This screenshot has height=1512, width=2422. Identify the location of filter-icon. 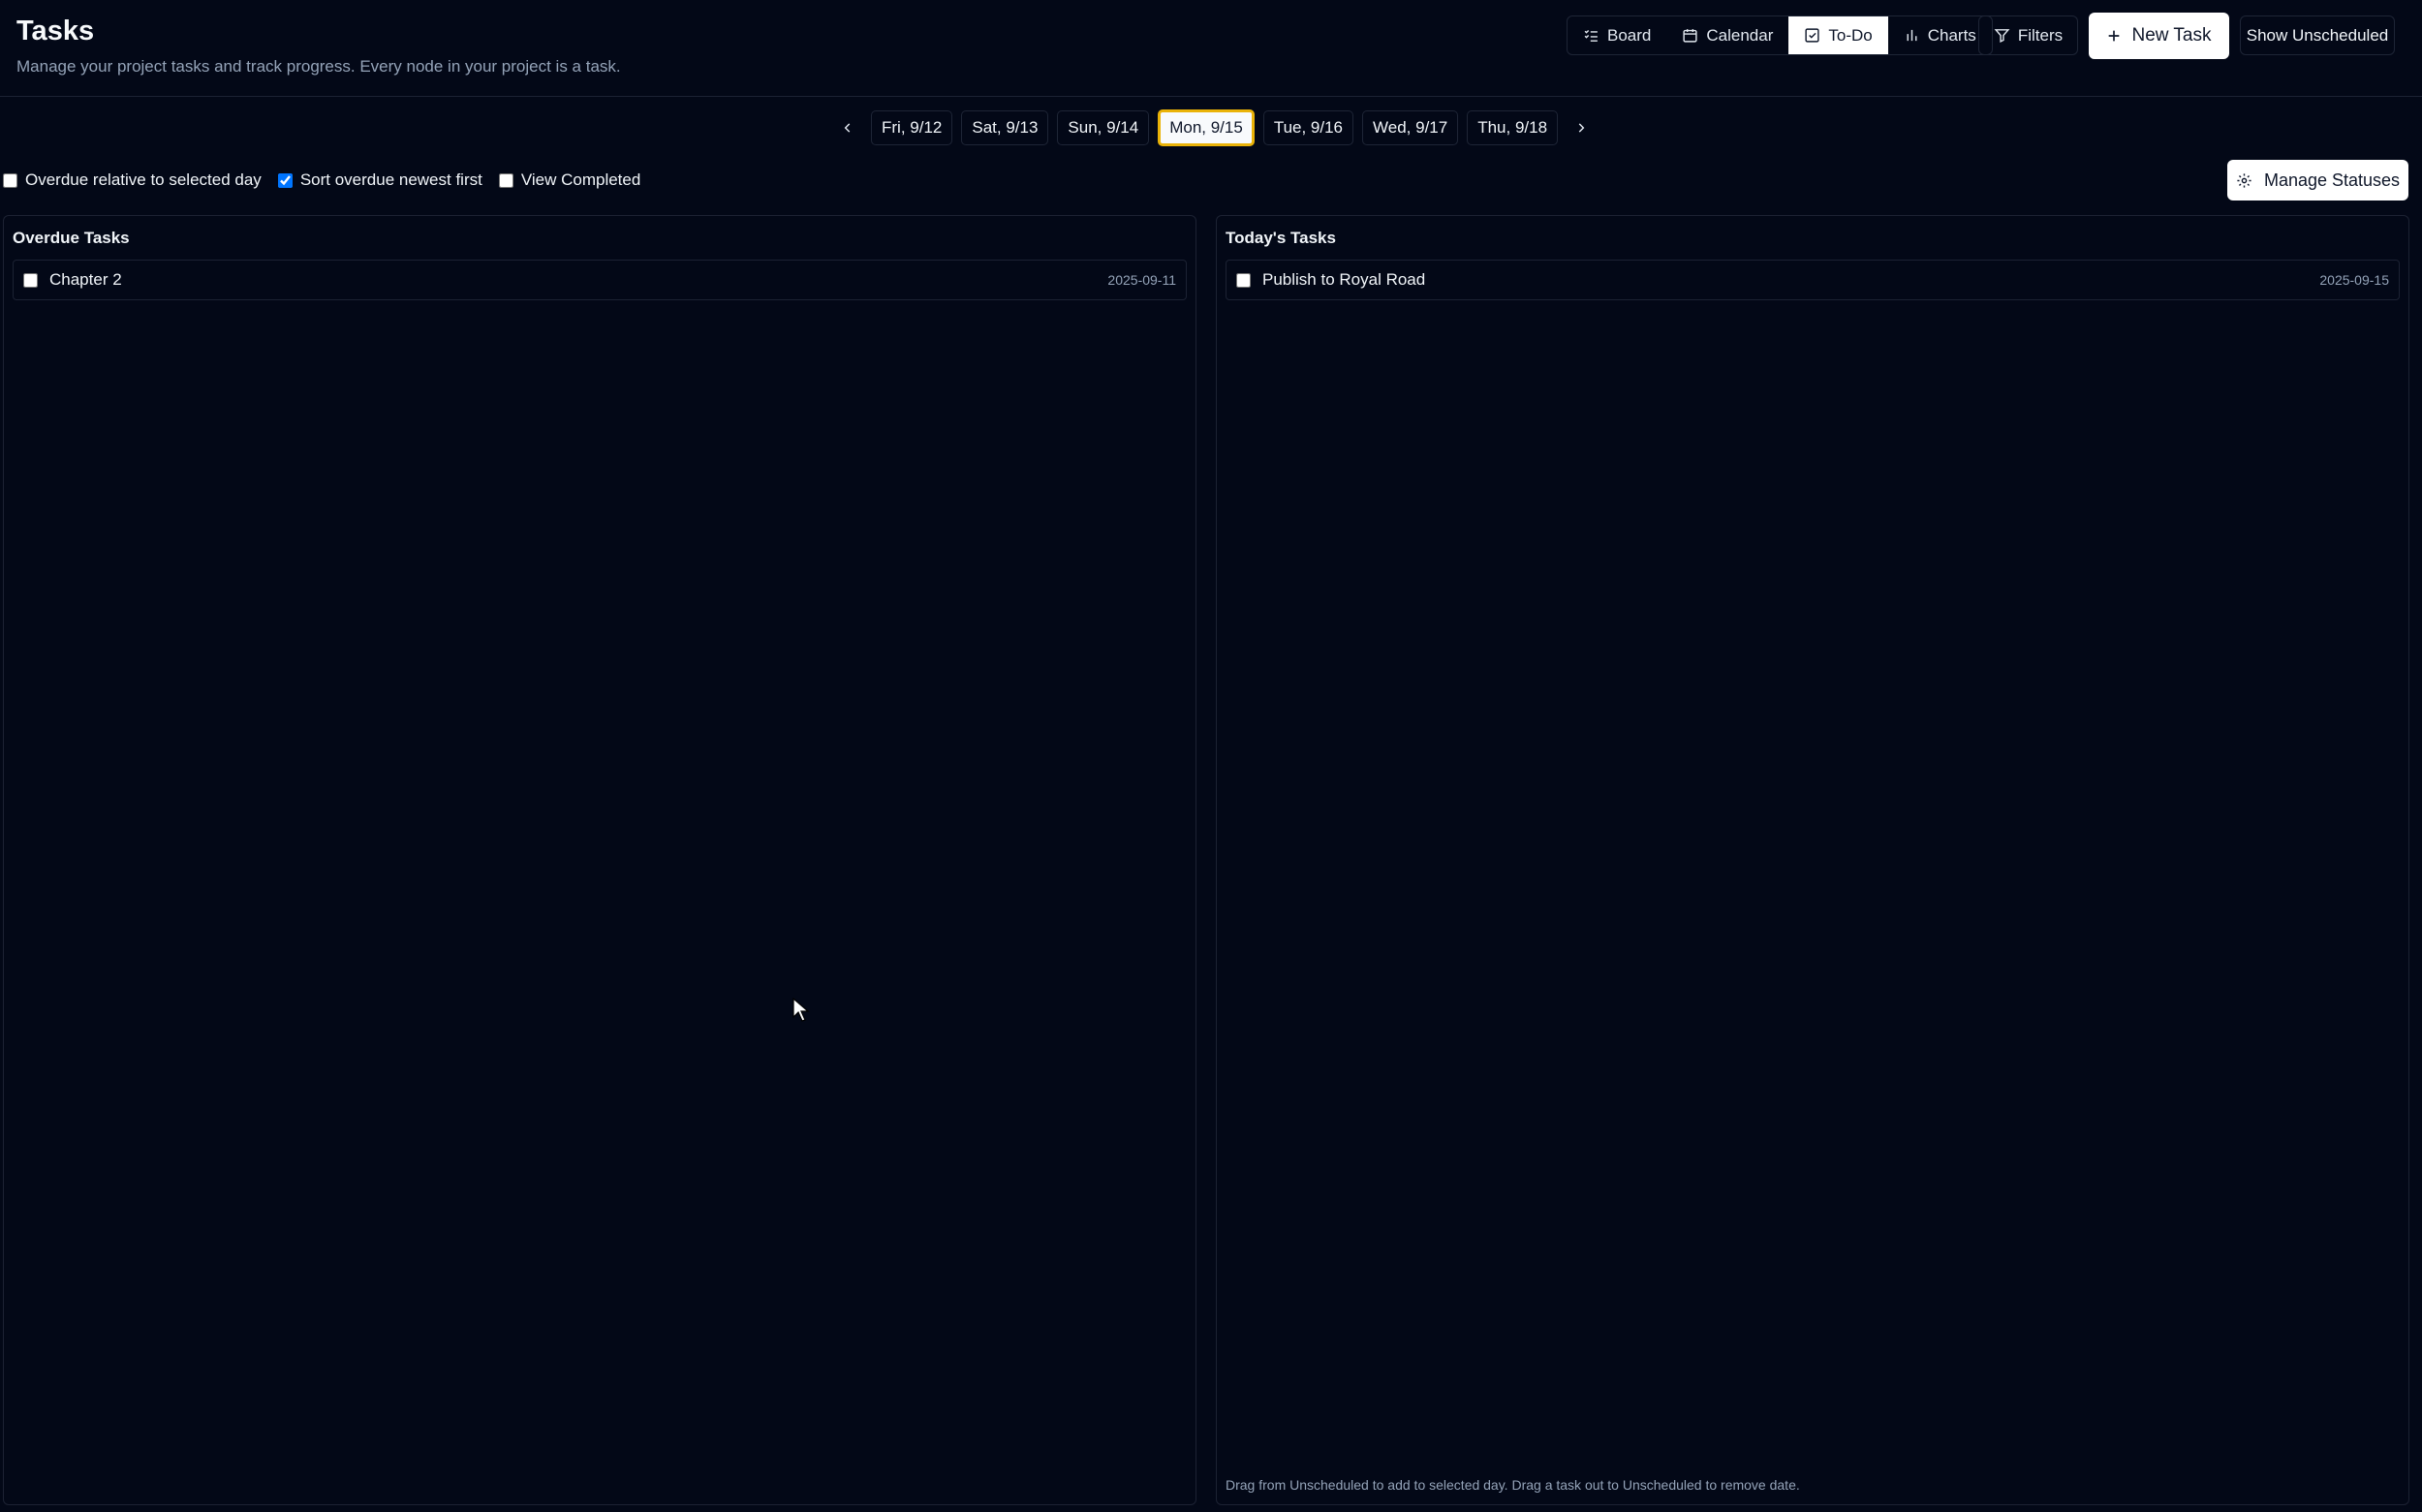
(2002, 37).